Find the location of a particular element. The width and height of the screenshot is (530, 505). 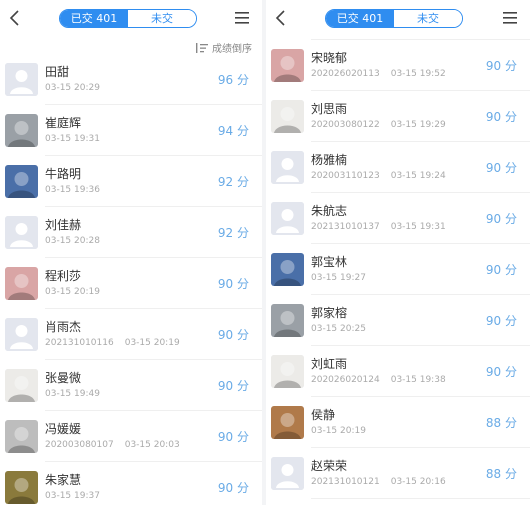

student-id: 202003080107 is located at coordinates (79, 445).